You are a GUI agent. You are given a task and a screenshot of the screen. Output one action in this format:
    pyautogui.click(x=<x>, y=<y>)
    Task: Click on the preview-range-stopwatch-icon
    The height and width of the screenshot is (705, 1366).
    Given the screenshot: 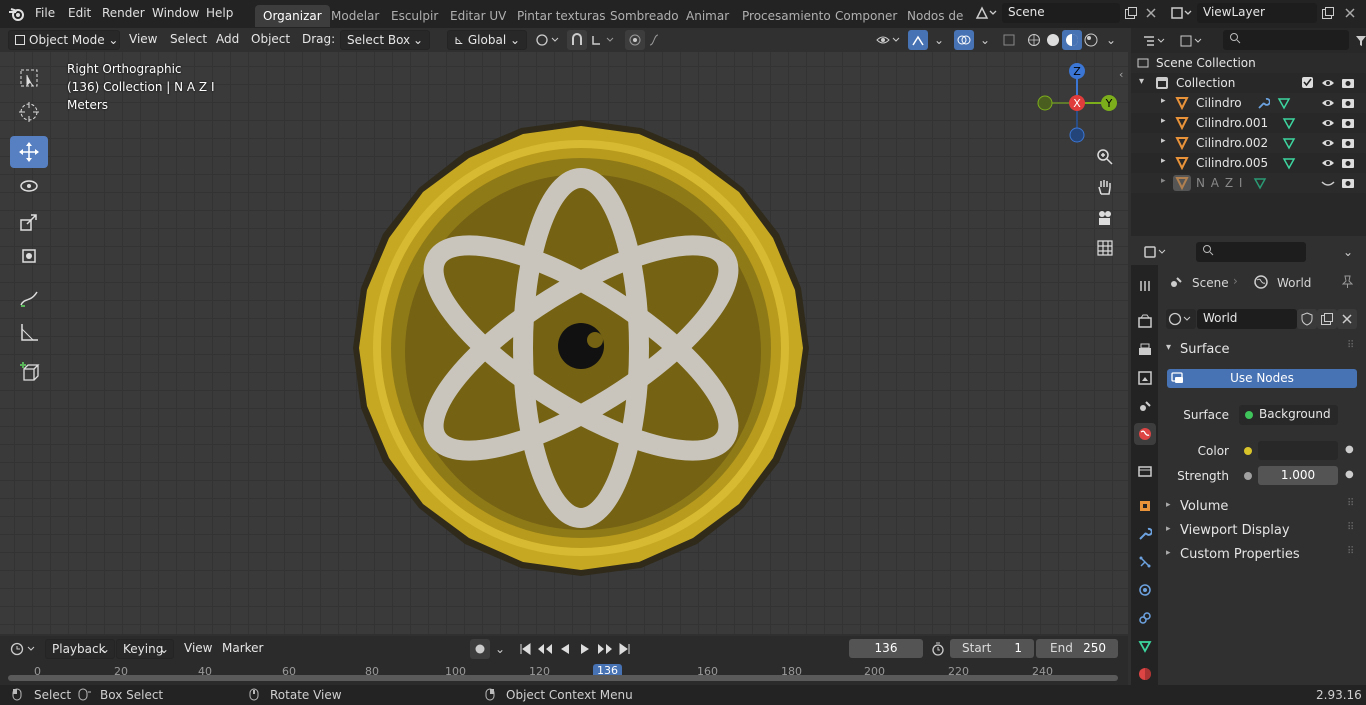 What is the action you would take?
    pyautogui.click(x=938, y=649)
    